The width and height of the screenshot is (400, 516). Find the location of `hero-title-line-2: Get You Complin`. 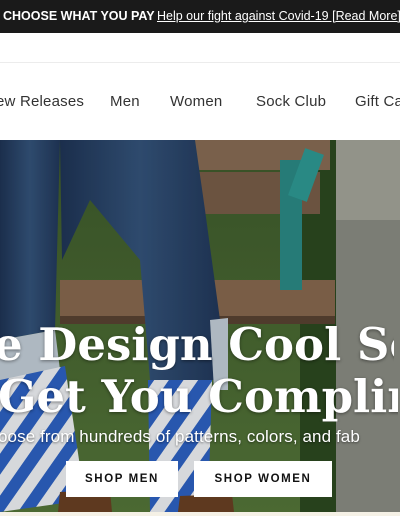

hero-title-line-2: Get You Complin is located at coordinates (199, 397).